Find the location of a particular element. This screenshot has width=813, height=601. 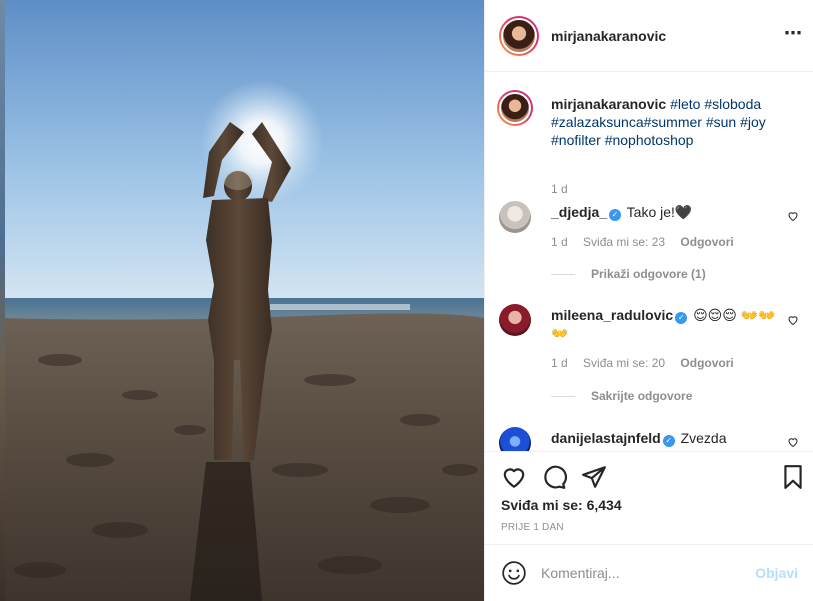

comment-input is located at coordinates (646, 573).